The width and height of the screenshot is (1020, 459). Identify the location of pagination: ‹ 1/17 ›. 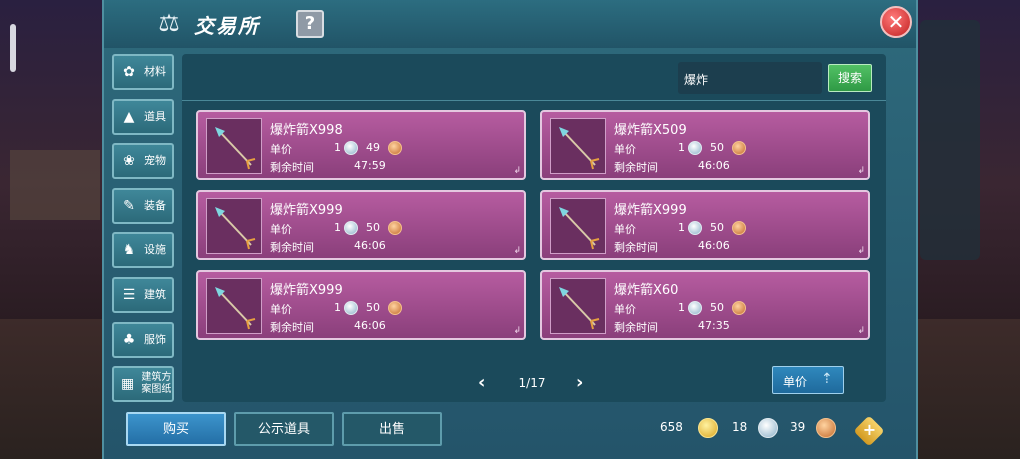
(532, 383).